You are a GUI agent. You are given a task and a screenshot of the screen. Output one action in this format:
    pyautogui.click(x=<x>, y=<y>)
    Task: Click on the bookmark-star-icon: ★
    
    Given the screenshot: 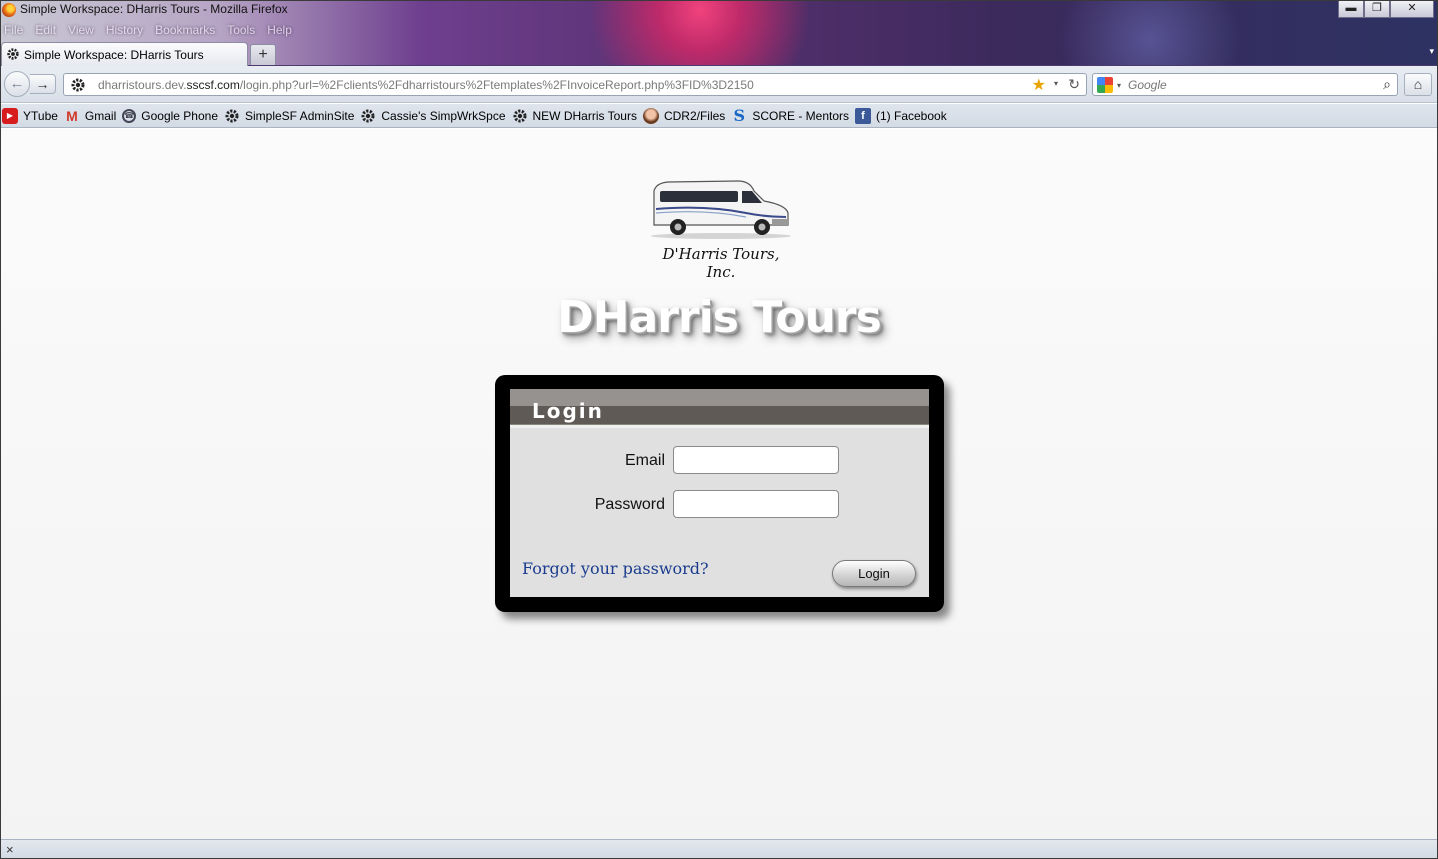 What is the action you would take?
    pyautogui.click(x=1039, y=85)
    